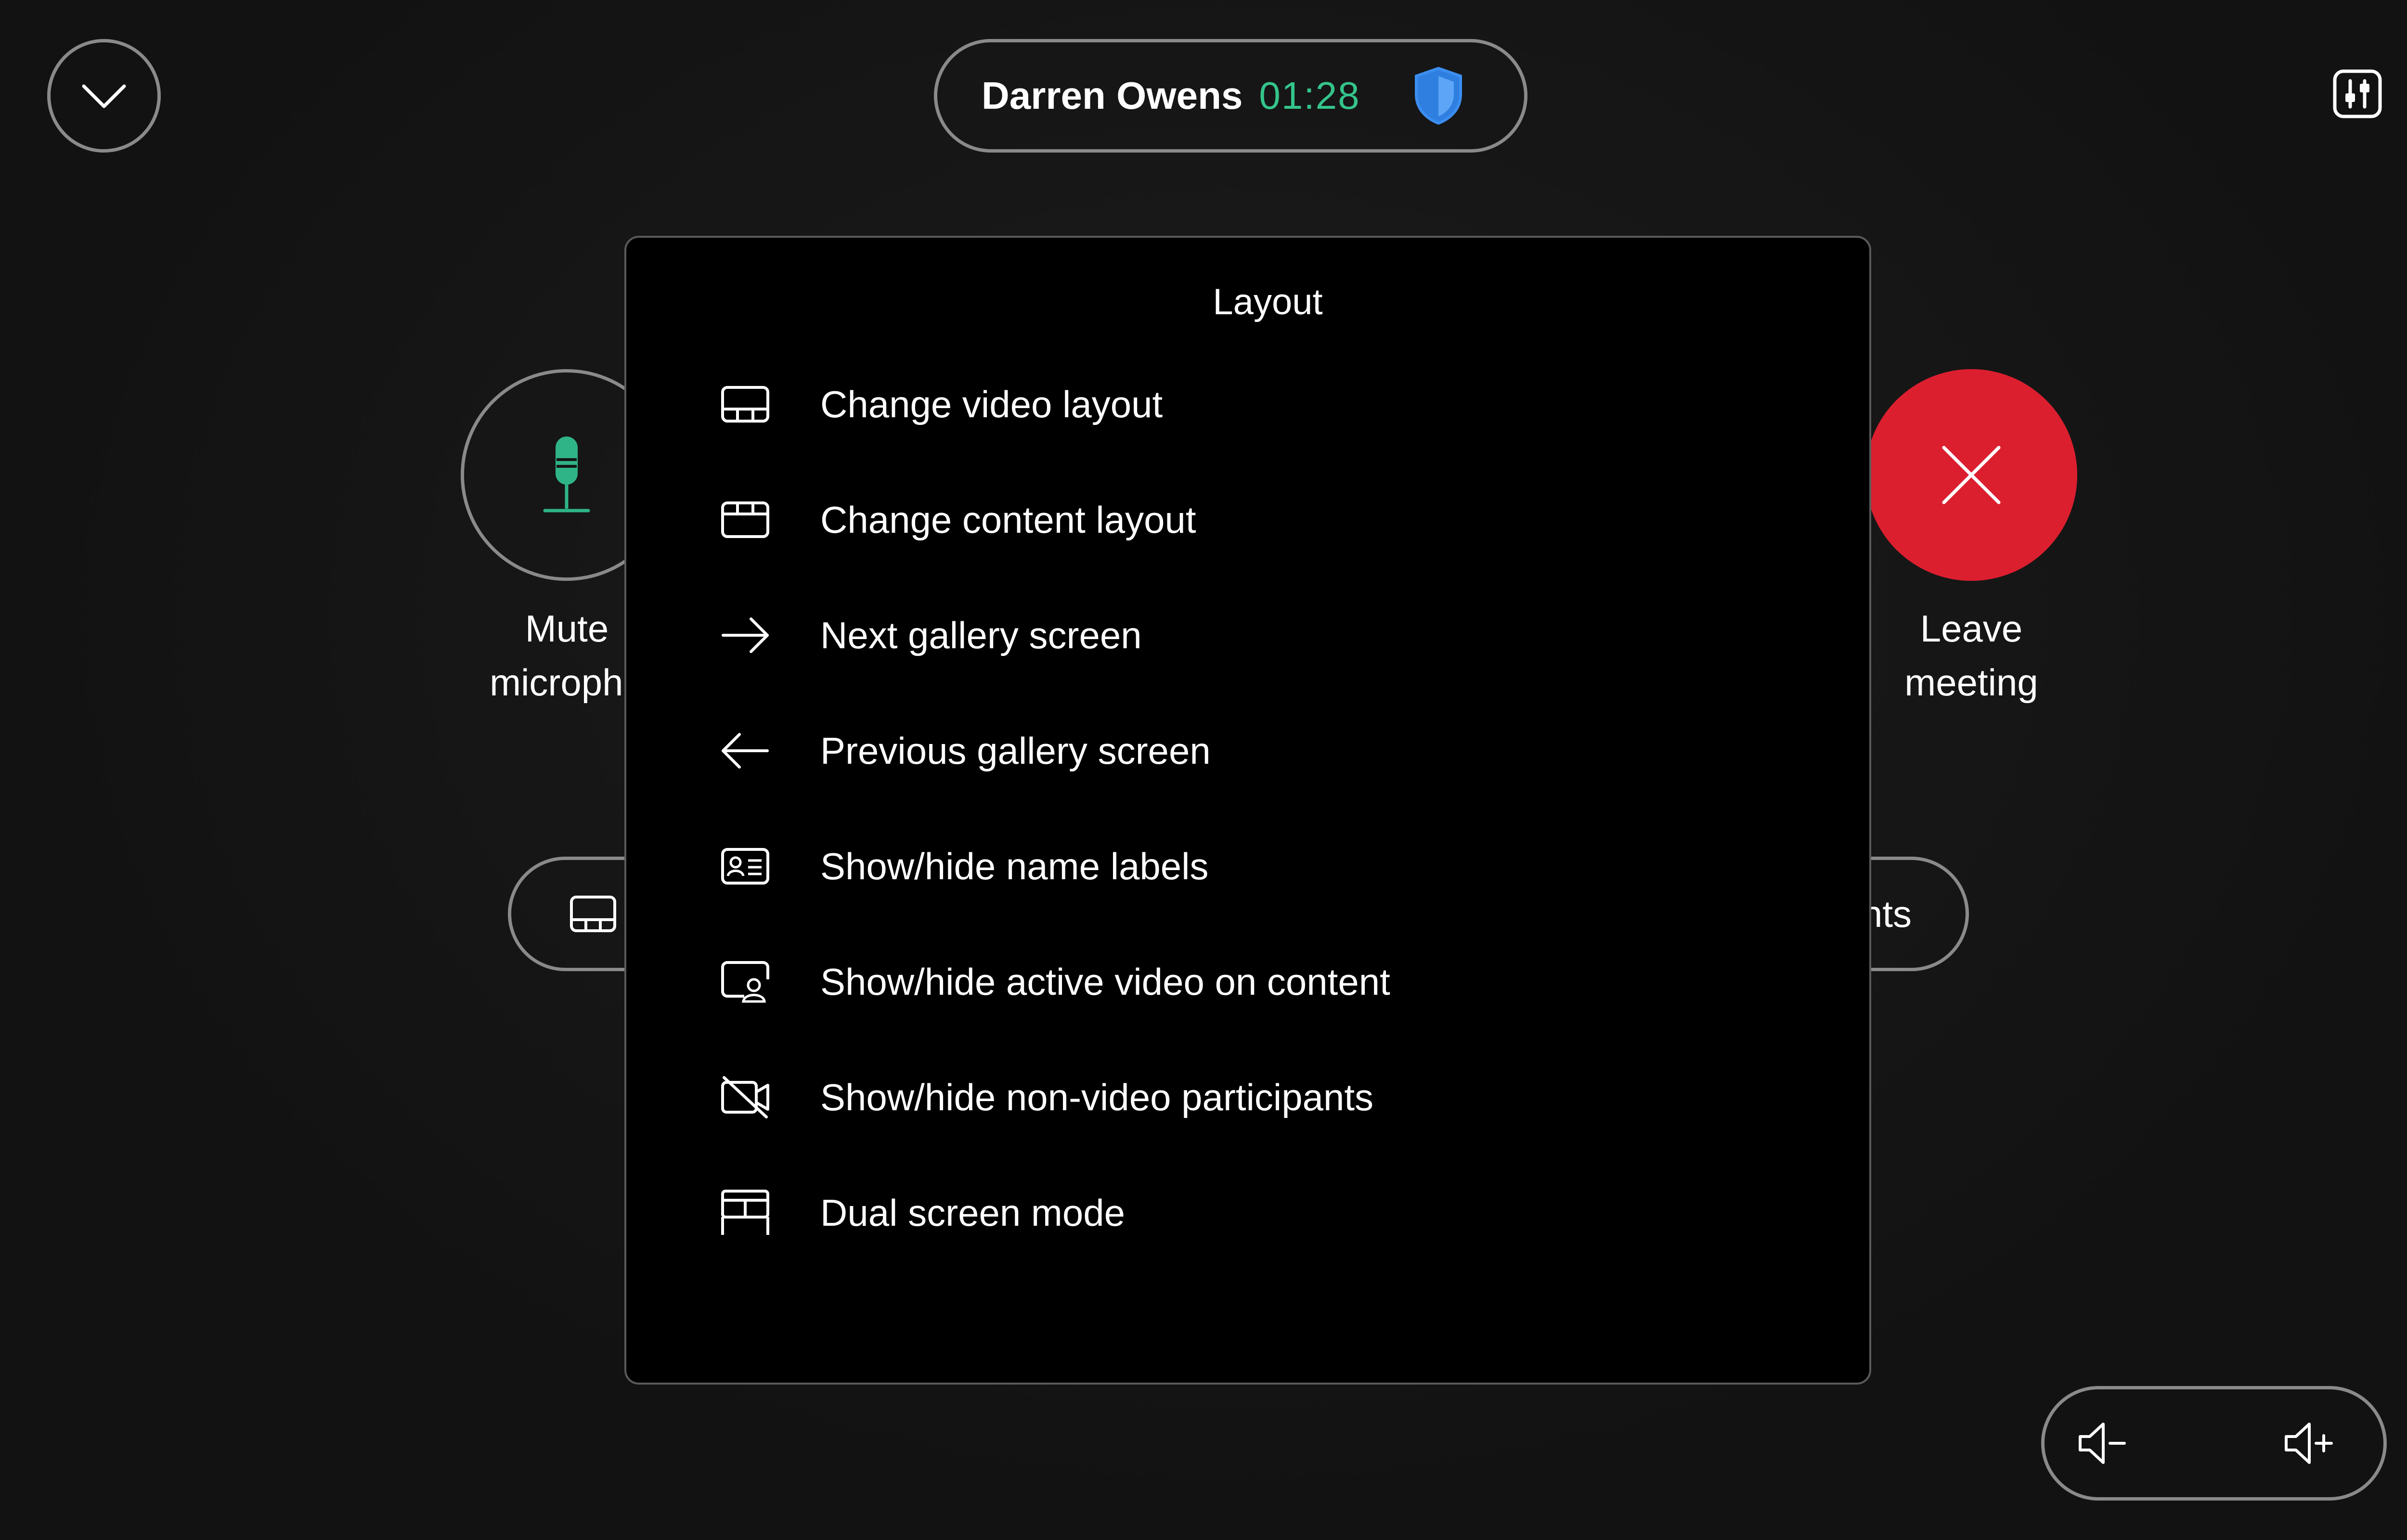 The width and height of the screenshot is (2407, 1540). I want to click on call-duration: 01:28, so click(1309, 95).